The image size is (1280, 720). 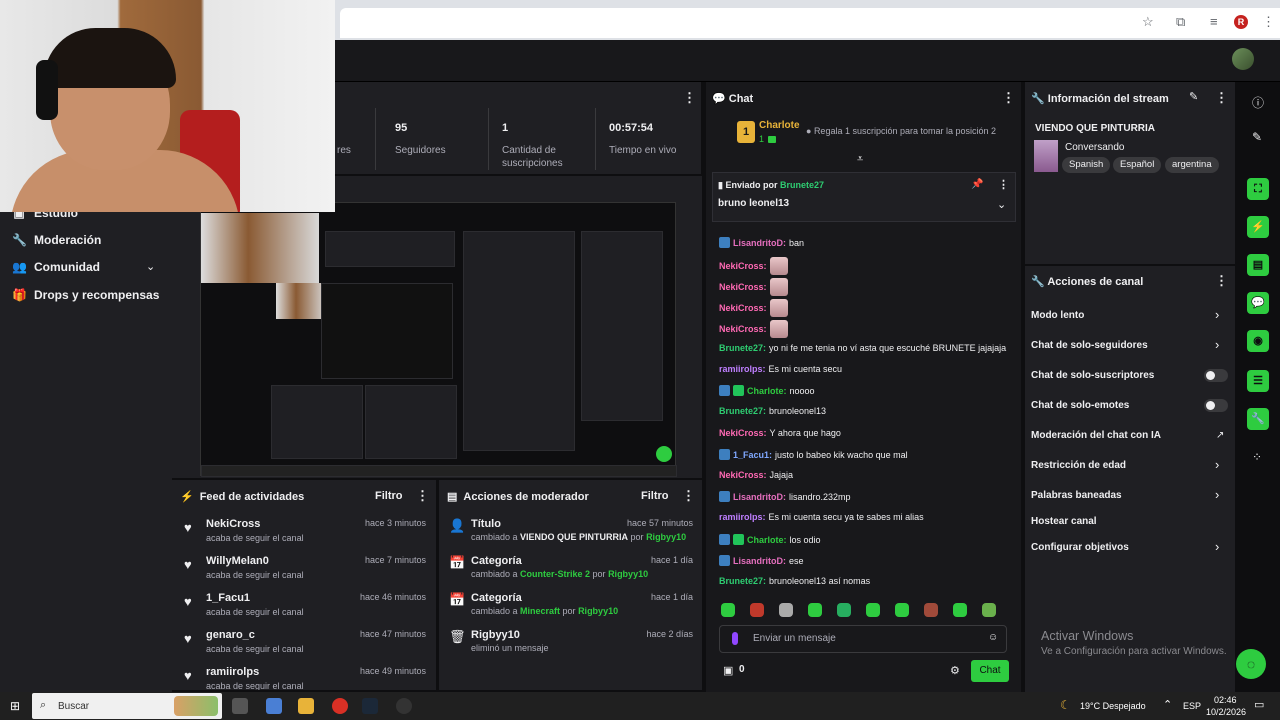 I want to click on pin-icon: 📌, so click(x=977, y=184).